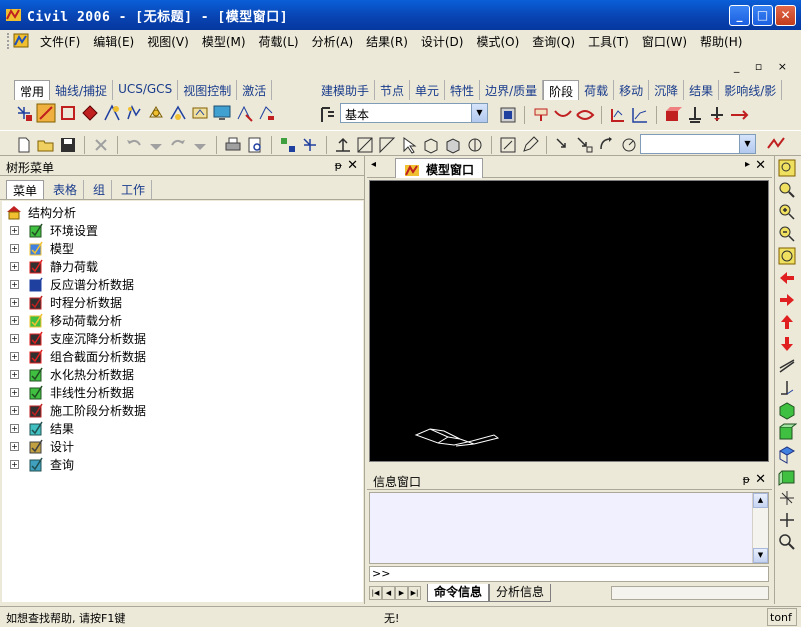  What do you see at coordinates (182, 320) in the screenshot?
I see `tree-item: + 移动荷载分析` at bounding box center [182, 320].